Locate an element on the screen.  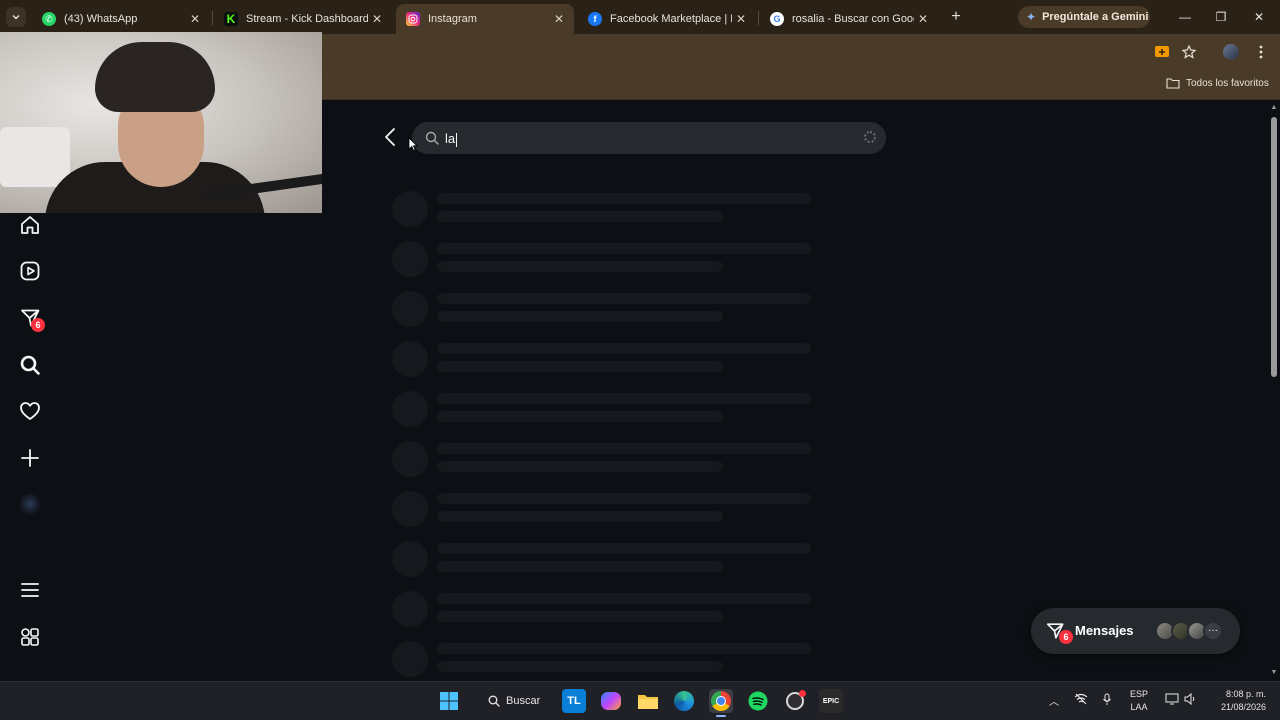
windows-start-button is located at coordinates (449, 701).